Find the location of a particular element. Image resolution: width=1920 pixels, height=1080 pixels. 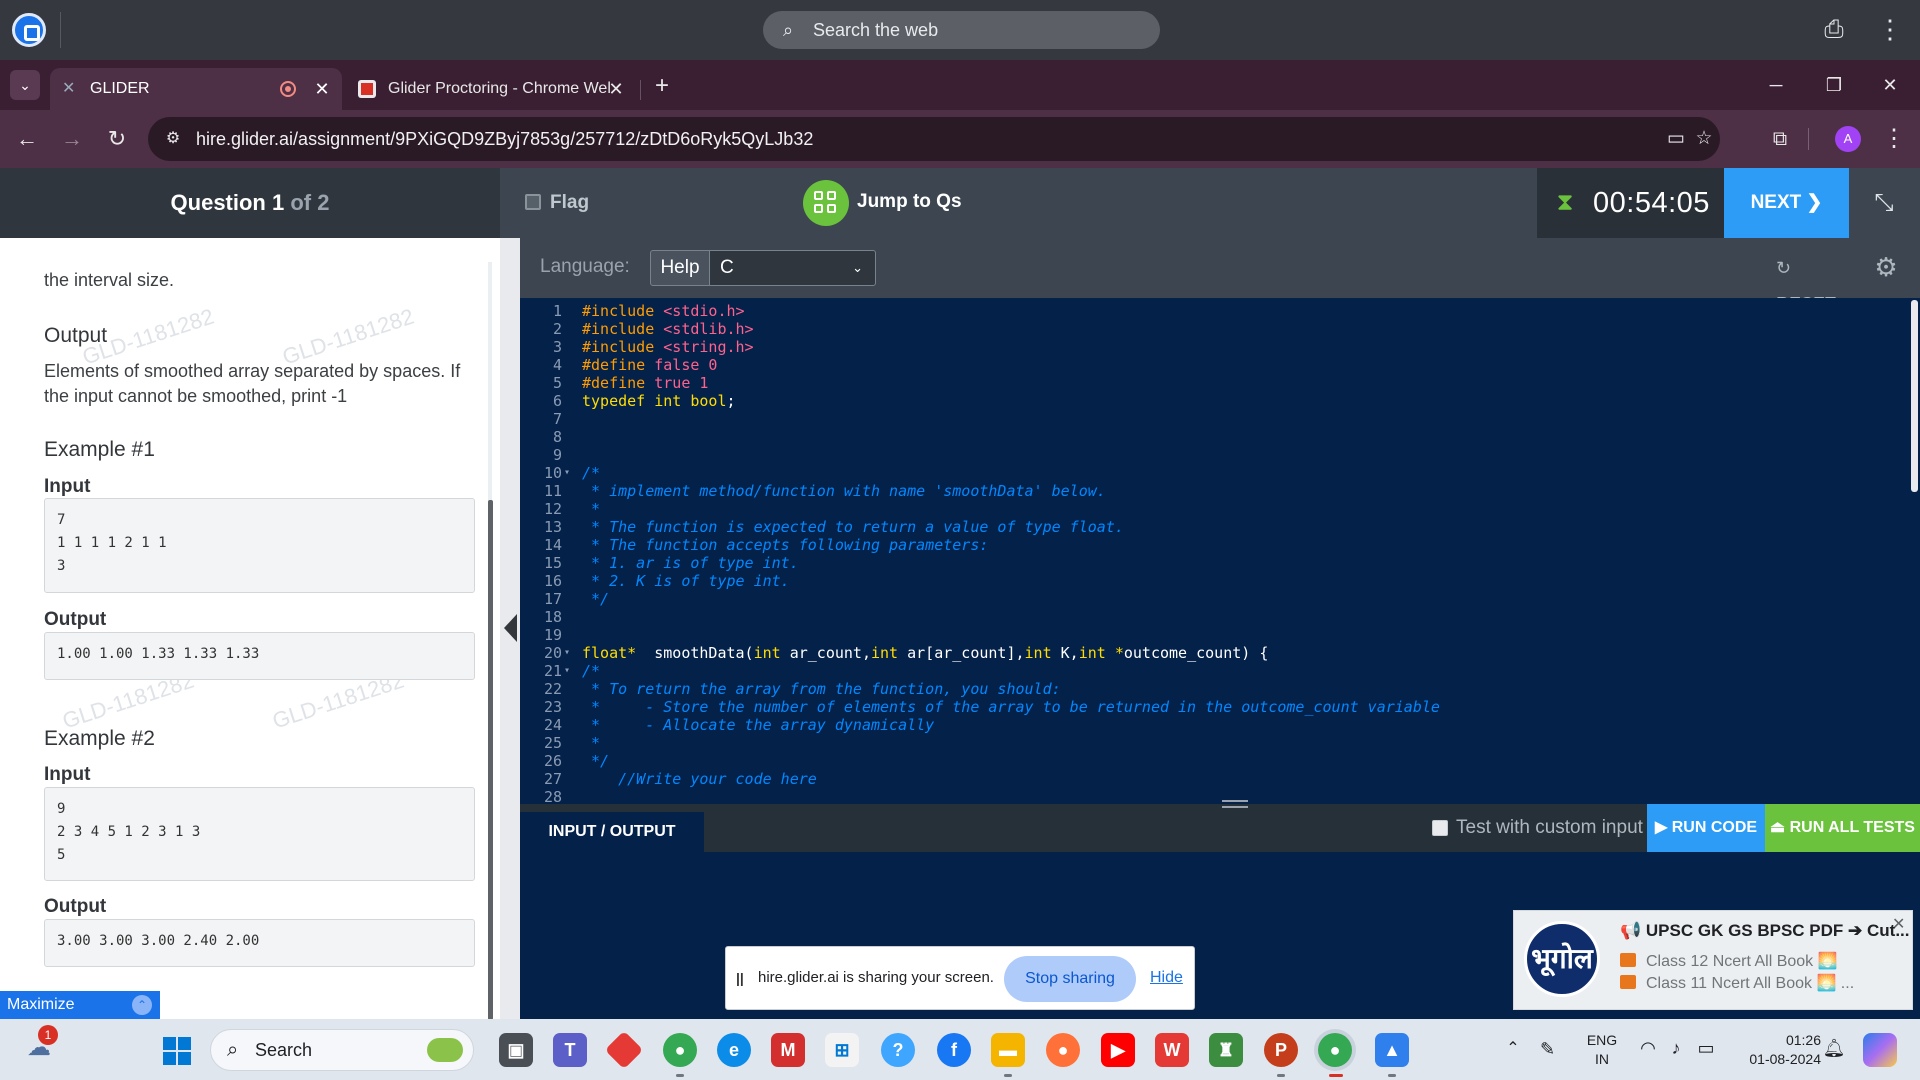

reload-icon: ↻ is located at coordinates (117, 139).